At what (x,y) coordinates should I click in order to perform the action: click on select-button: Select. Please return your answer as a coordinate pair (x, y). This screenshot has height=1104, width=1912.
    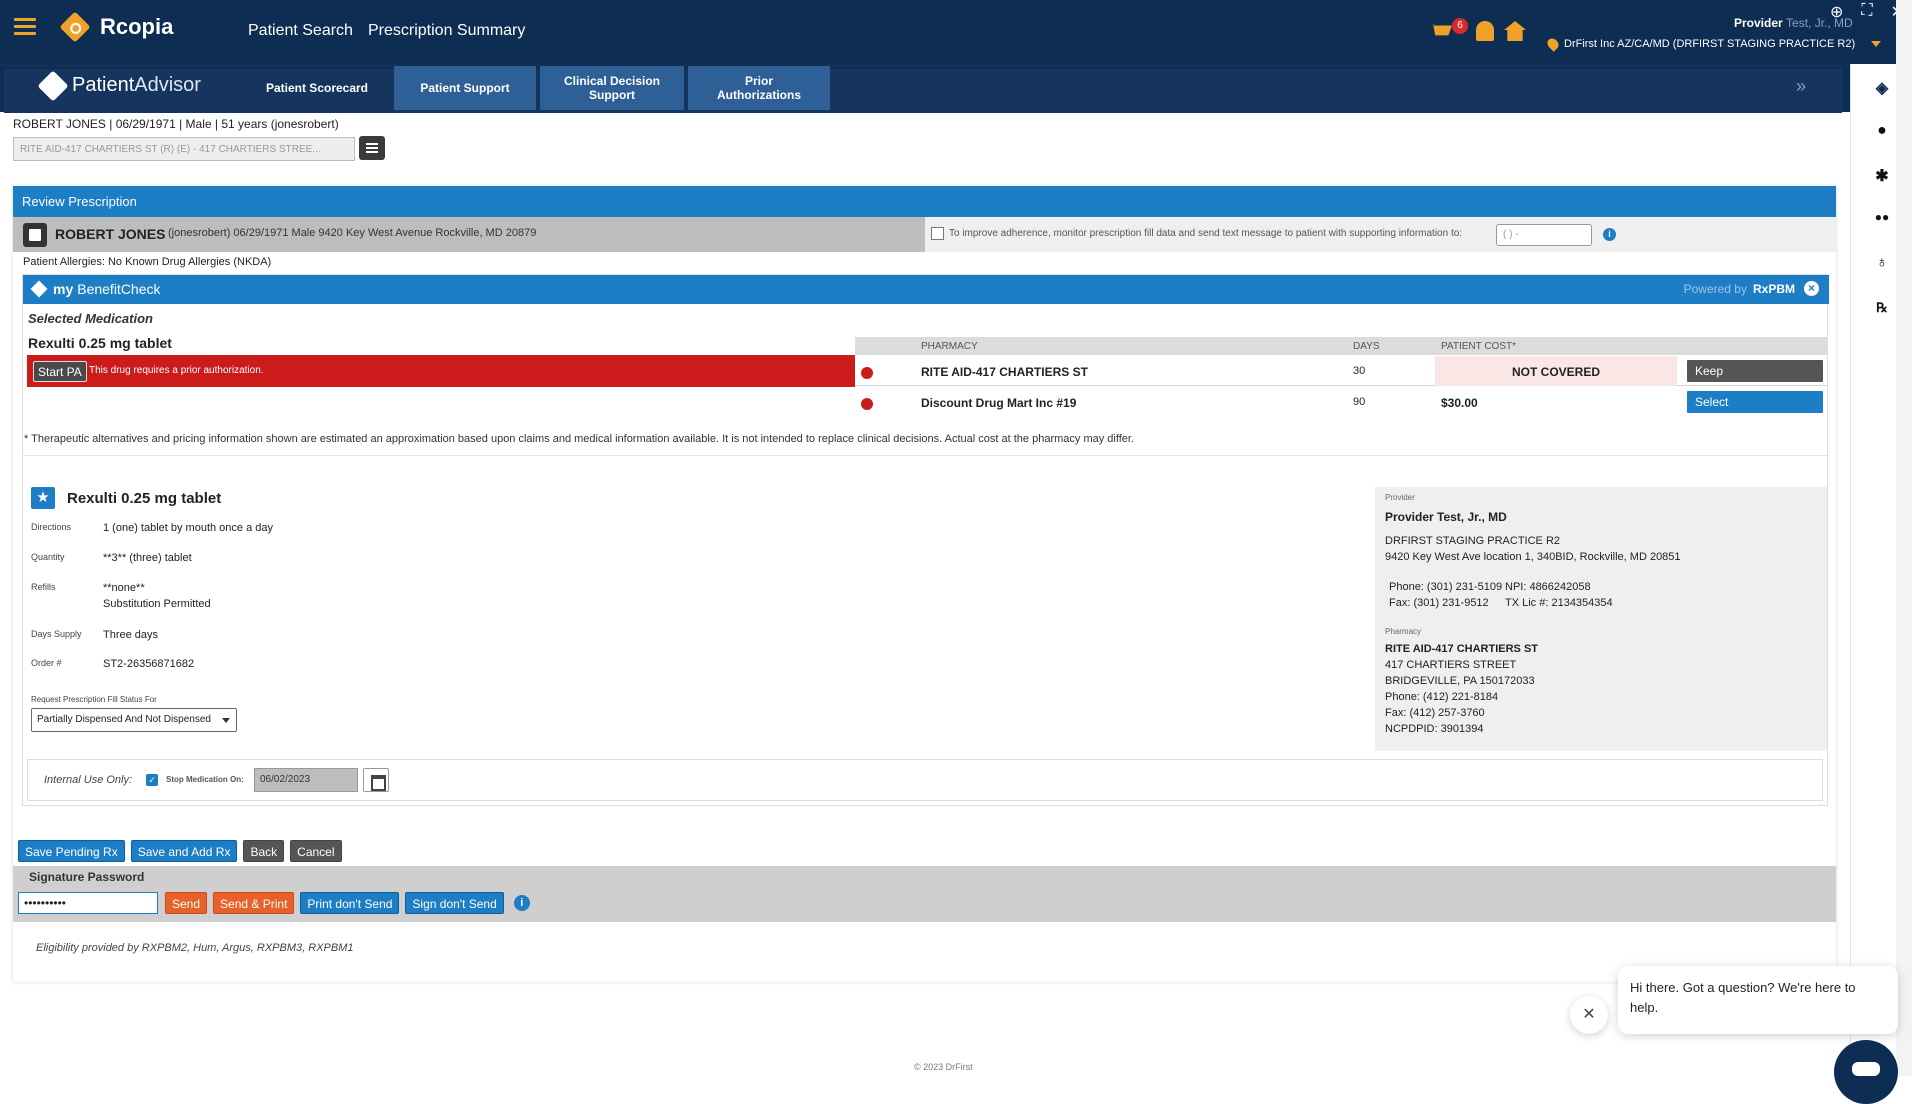
    Looking at the image, I should click on (1755, 402).